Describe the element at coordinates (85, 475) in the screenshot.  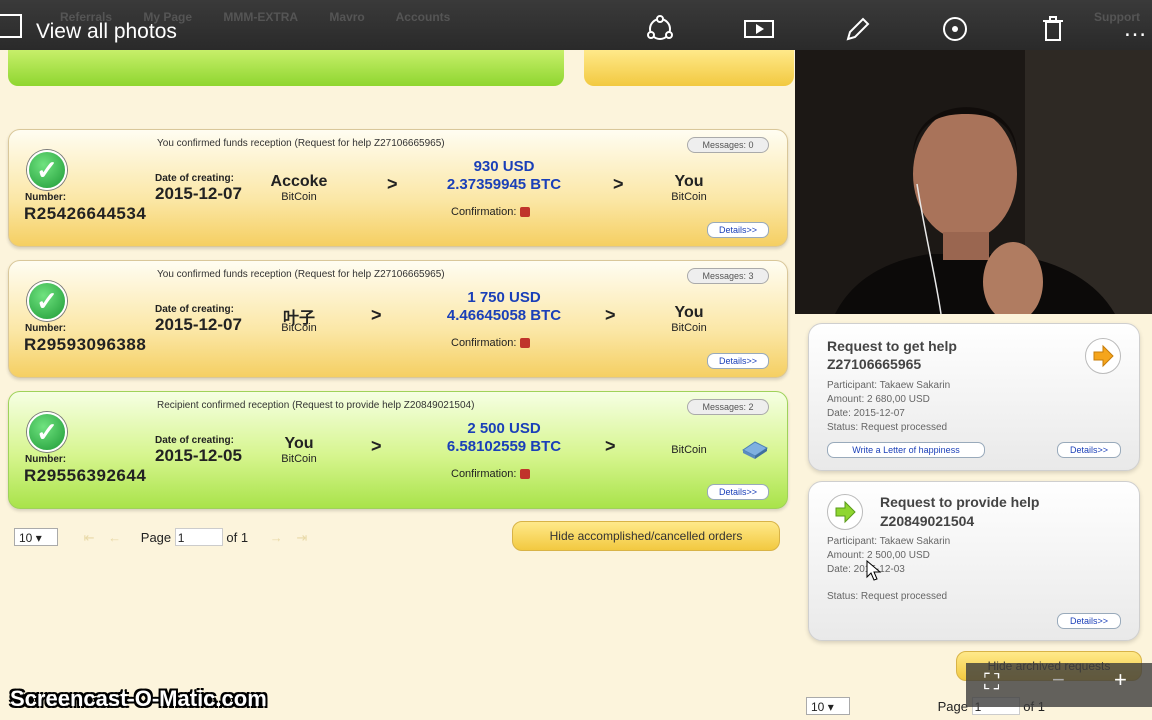
I see `order-number: R29556392644` at that location.